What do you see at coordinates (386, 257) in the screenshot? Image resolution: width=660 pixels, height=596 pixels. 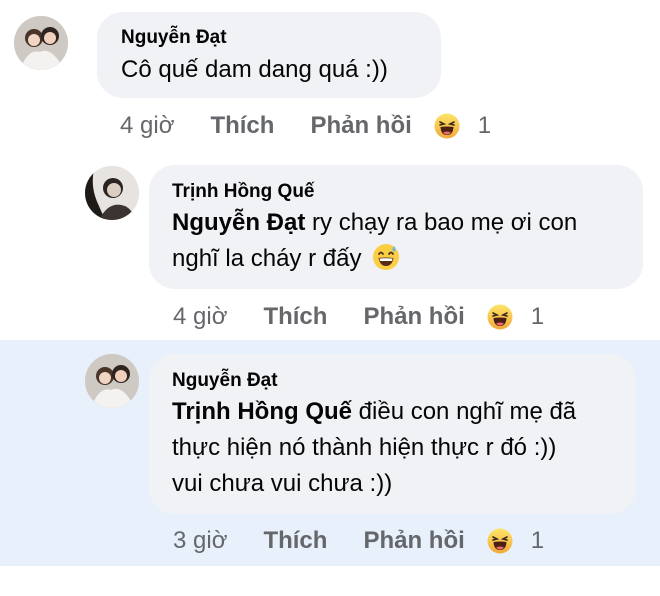 I see `grinning-sweat-emoji-icon` at bounding box center [386, 257].